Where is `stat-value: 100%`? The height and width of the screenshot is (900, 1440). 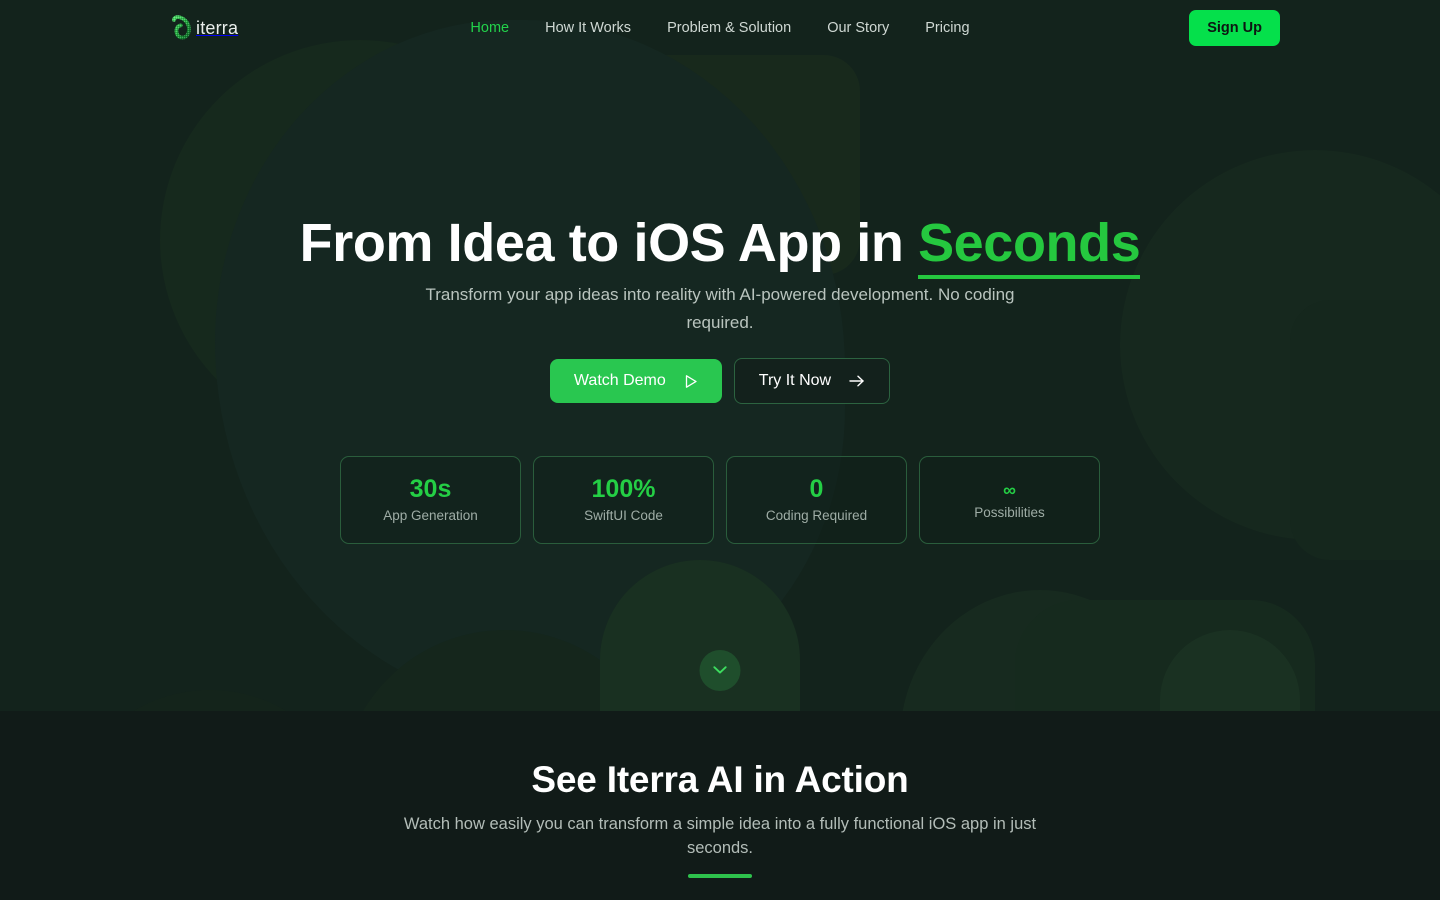 stat-value: 100% is located at coordinates (623, 489).